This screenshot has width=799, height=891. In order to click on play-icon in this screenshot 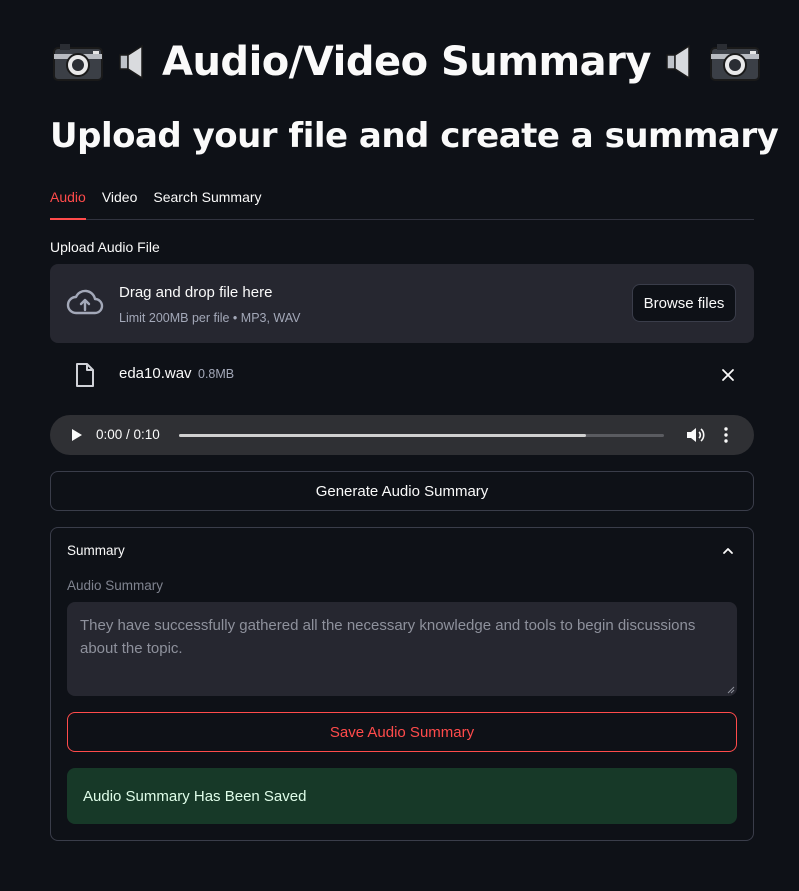, I will do `click(77, 435)`.